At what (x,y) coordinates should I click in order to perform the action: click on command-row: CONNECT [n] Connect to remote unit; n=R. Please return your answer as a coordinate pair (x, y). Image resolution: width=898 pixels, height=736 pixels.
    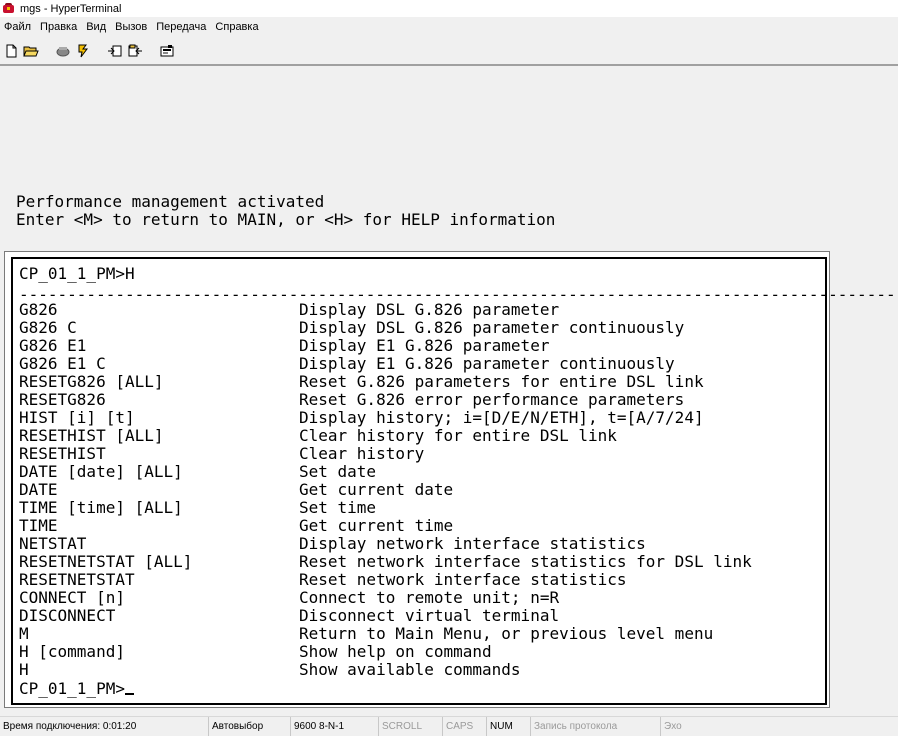
    Looking at the image, I should click on (419, 598).